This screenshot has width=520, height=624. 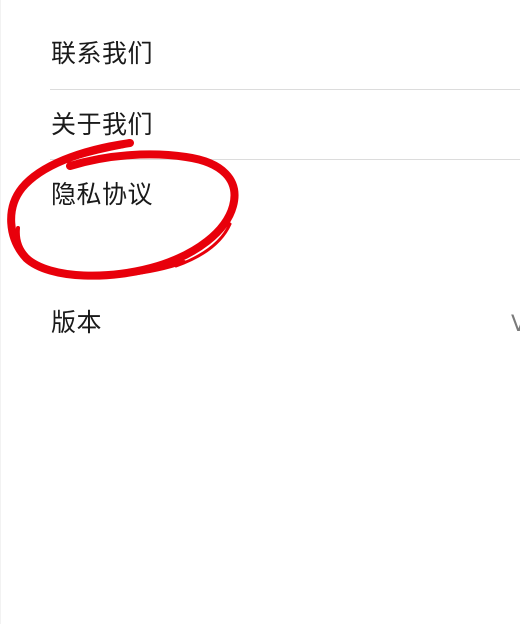 What do you see at coordinates (285, 56) in the screenshot?
I see `menu-item-contact-us: 联系我们` at bounding box center [285, 56].